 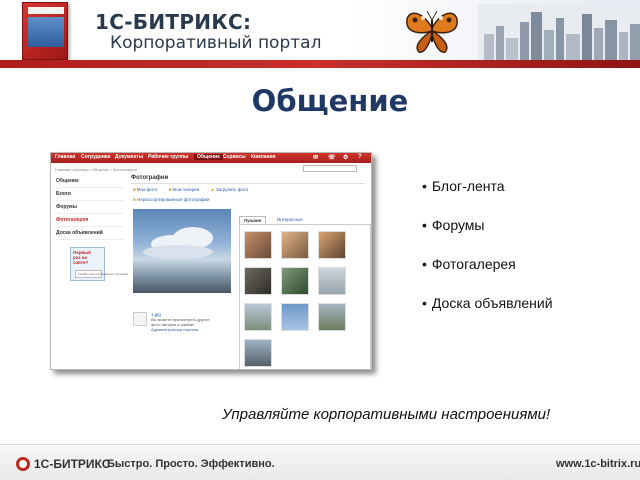 I want to click on header-banner: 1С-БИТРИКС: Корпоративный портал, so click(x=320, y=33).